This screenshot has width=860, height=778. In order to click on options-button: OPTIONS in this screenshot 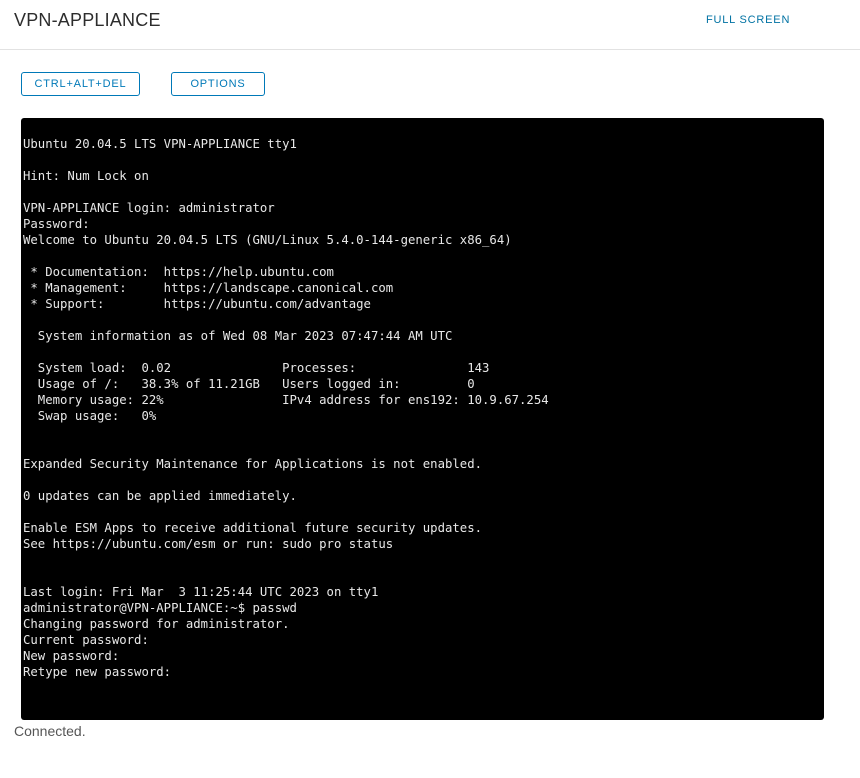, I will do `click(218, 84)`.